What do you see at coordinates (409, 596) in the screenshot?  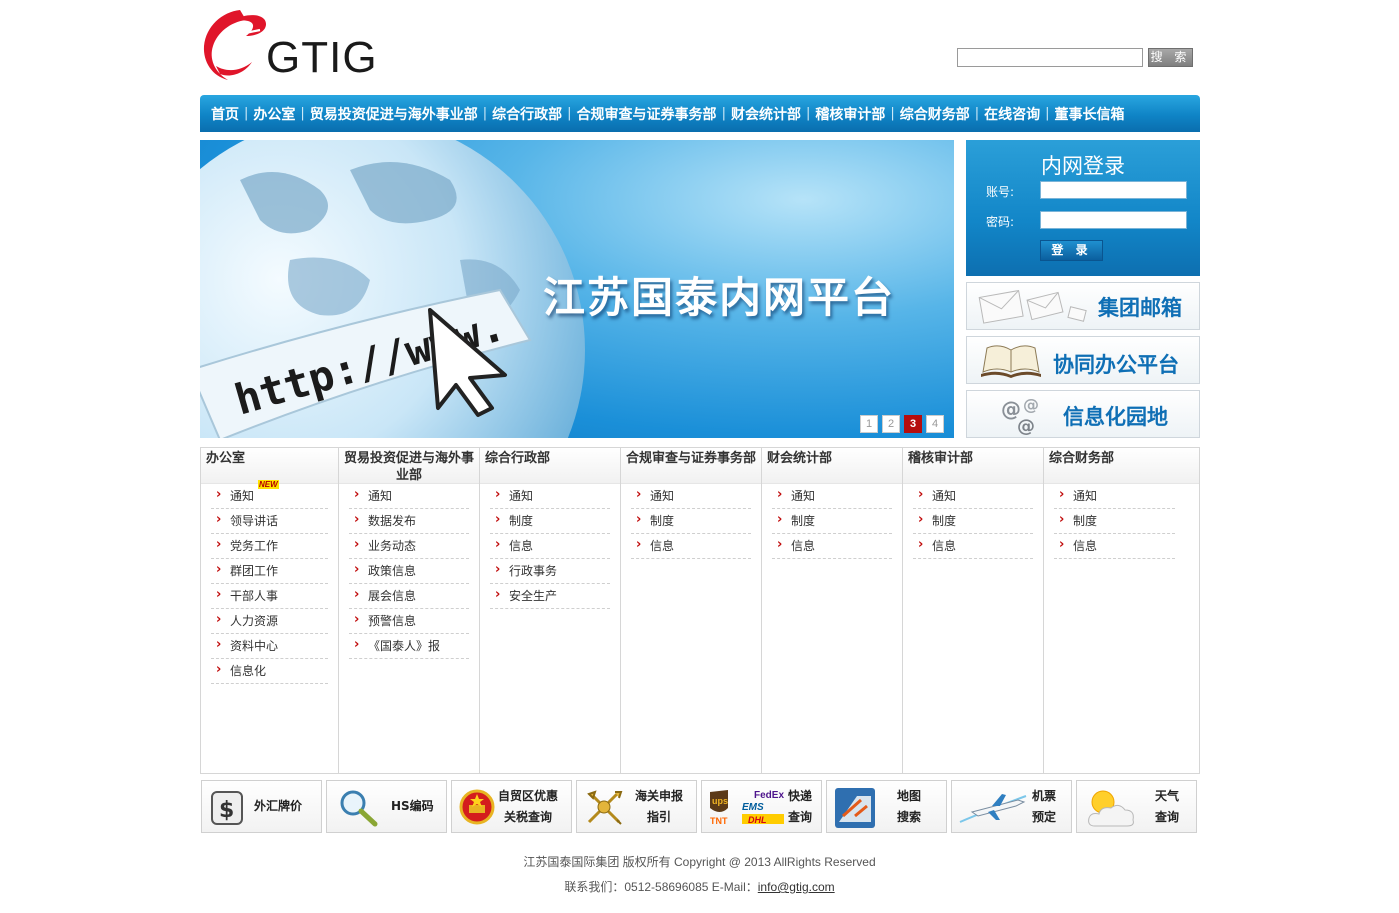 I see `list-item: 展会信息` at bounding box center [409, 596].